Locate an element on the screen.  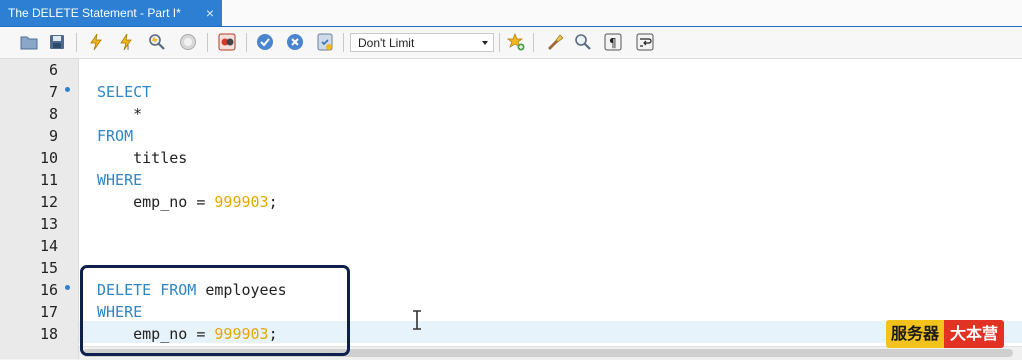
line-number: 11 is located at coordinates (48, 180).